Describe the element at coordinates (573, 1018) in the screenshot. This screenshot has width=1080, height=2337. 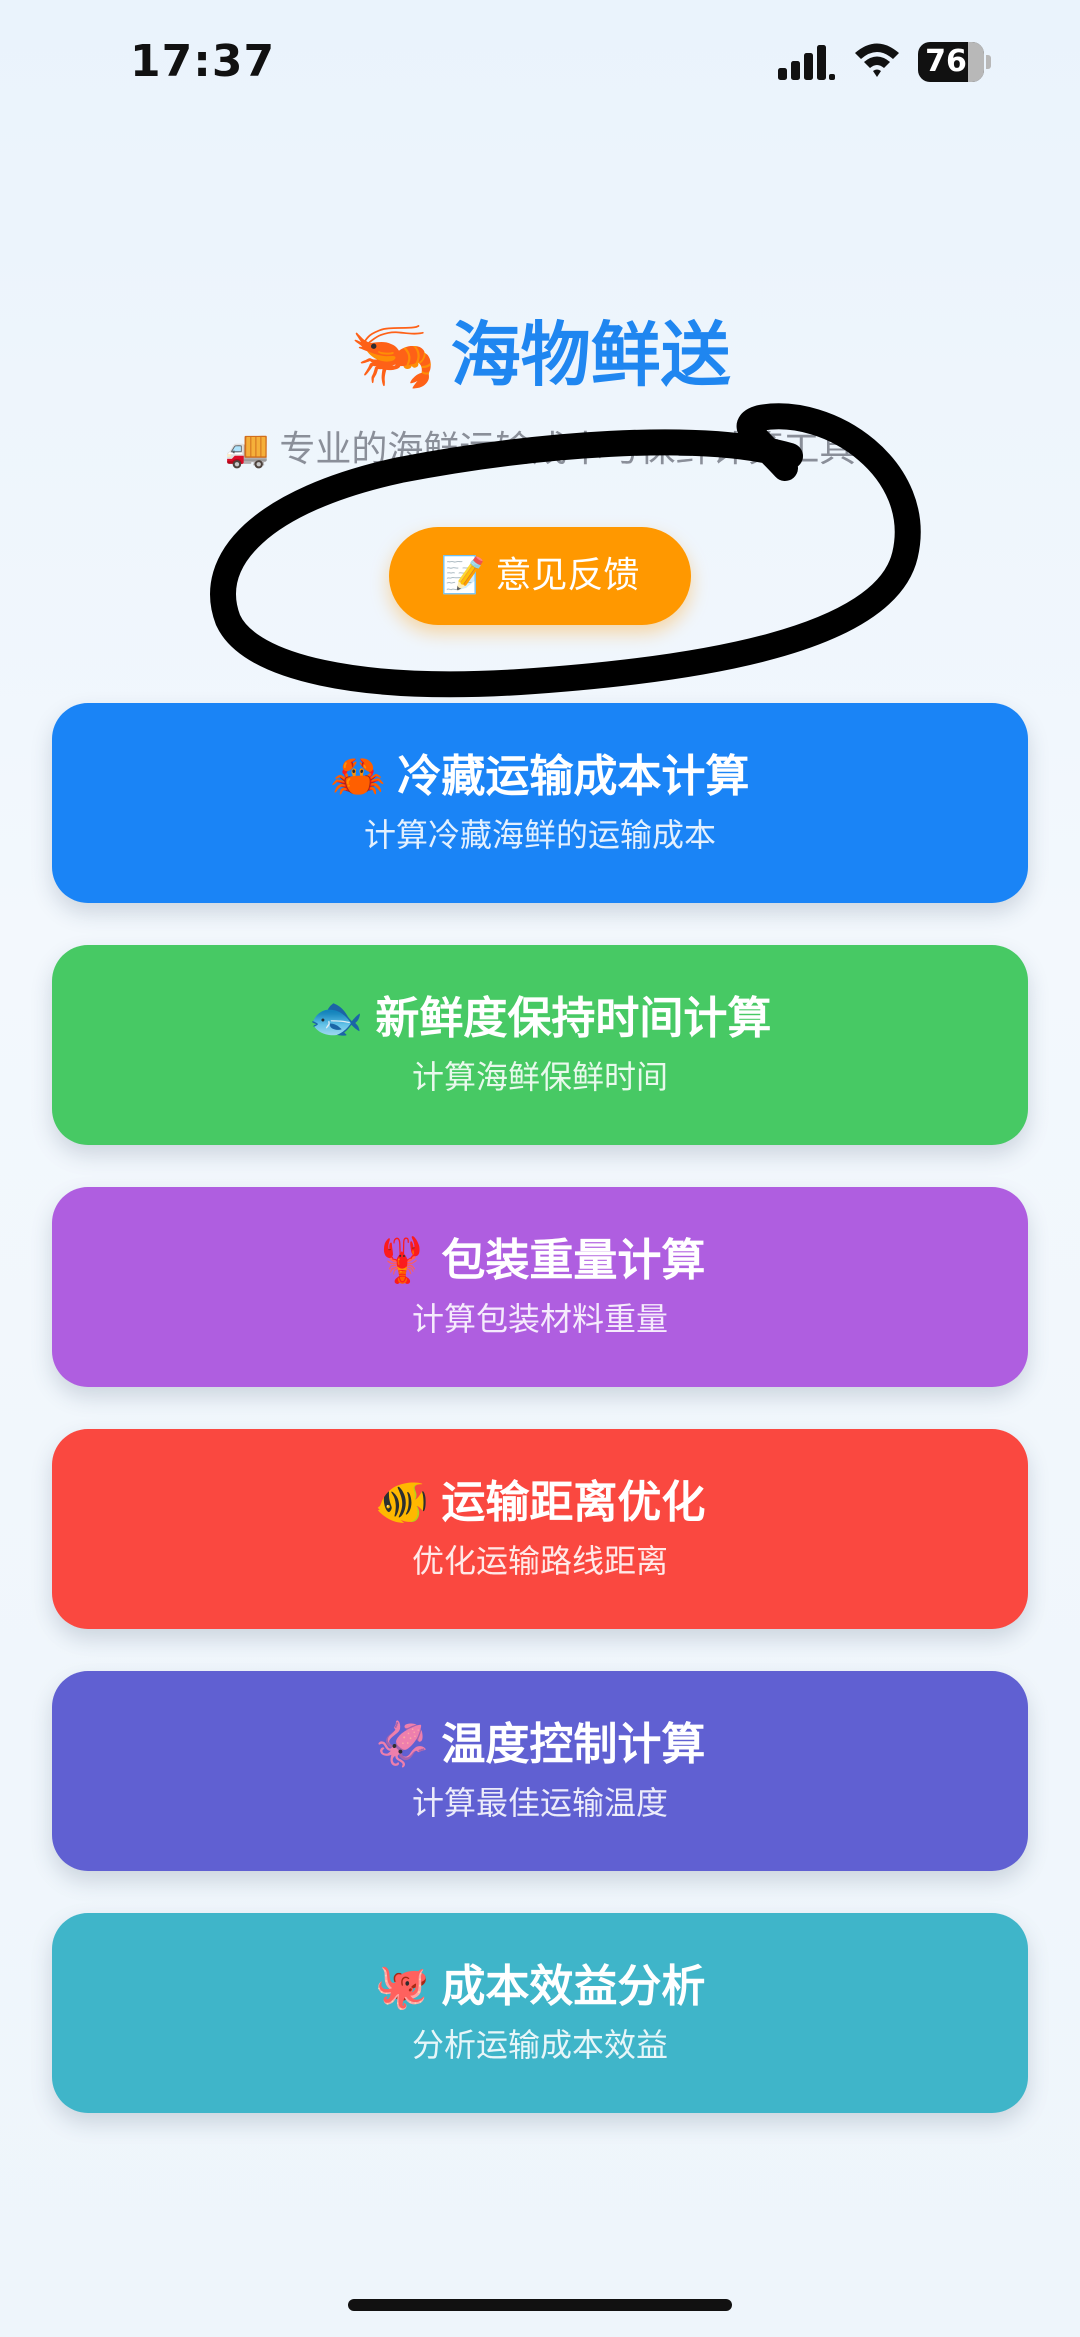
I see `card-title-text: 新鲜度保持时间计算` at that location.